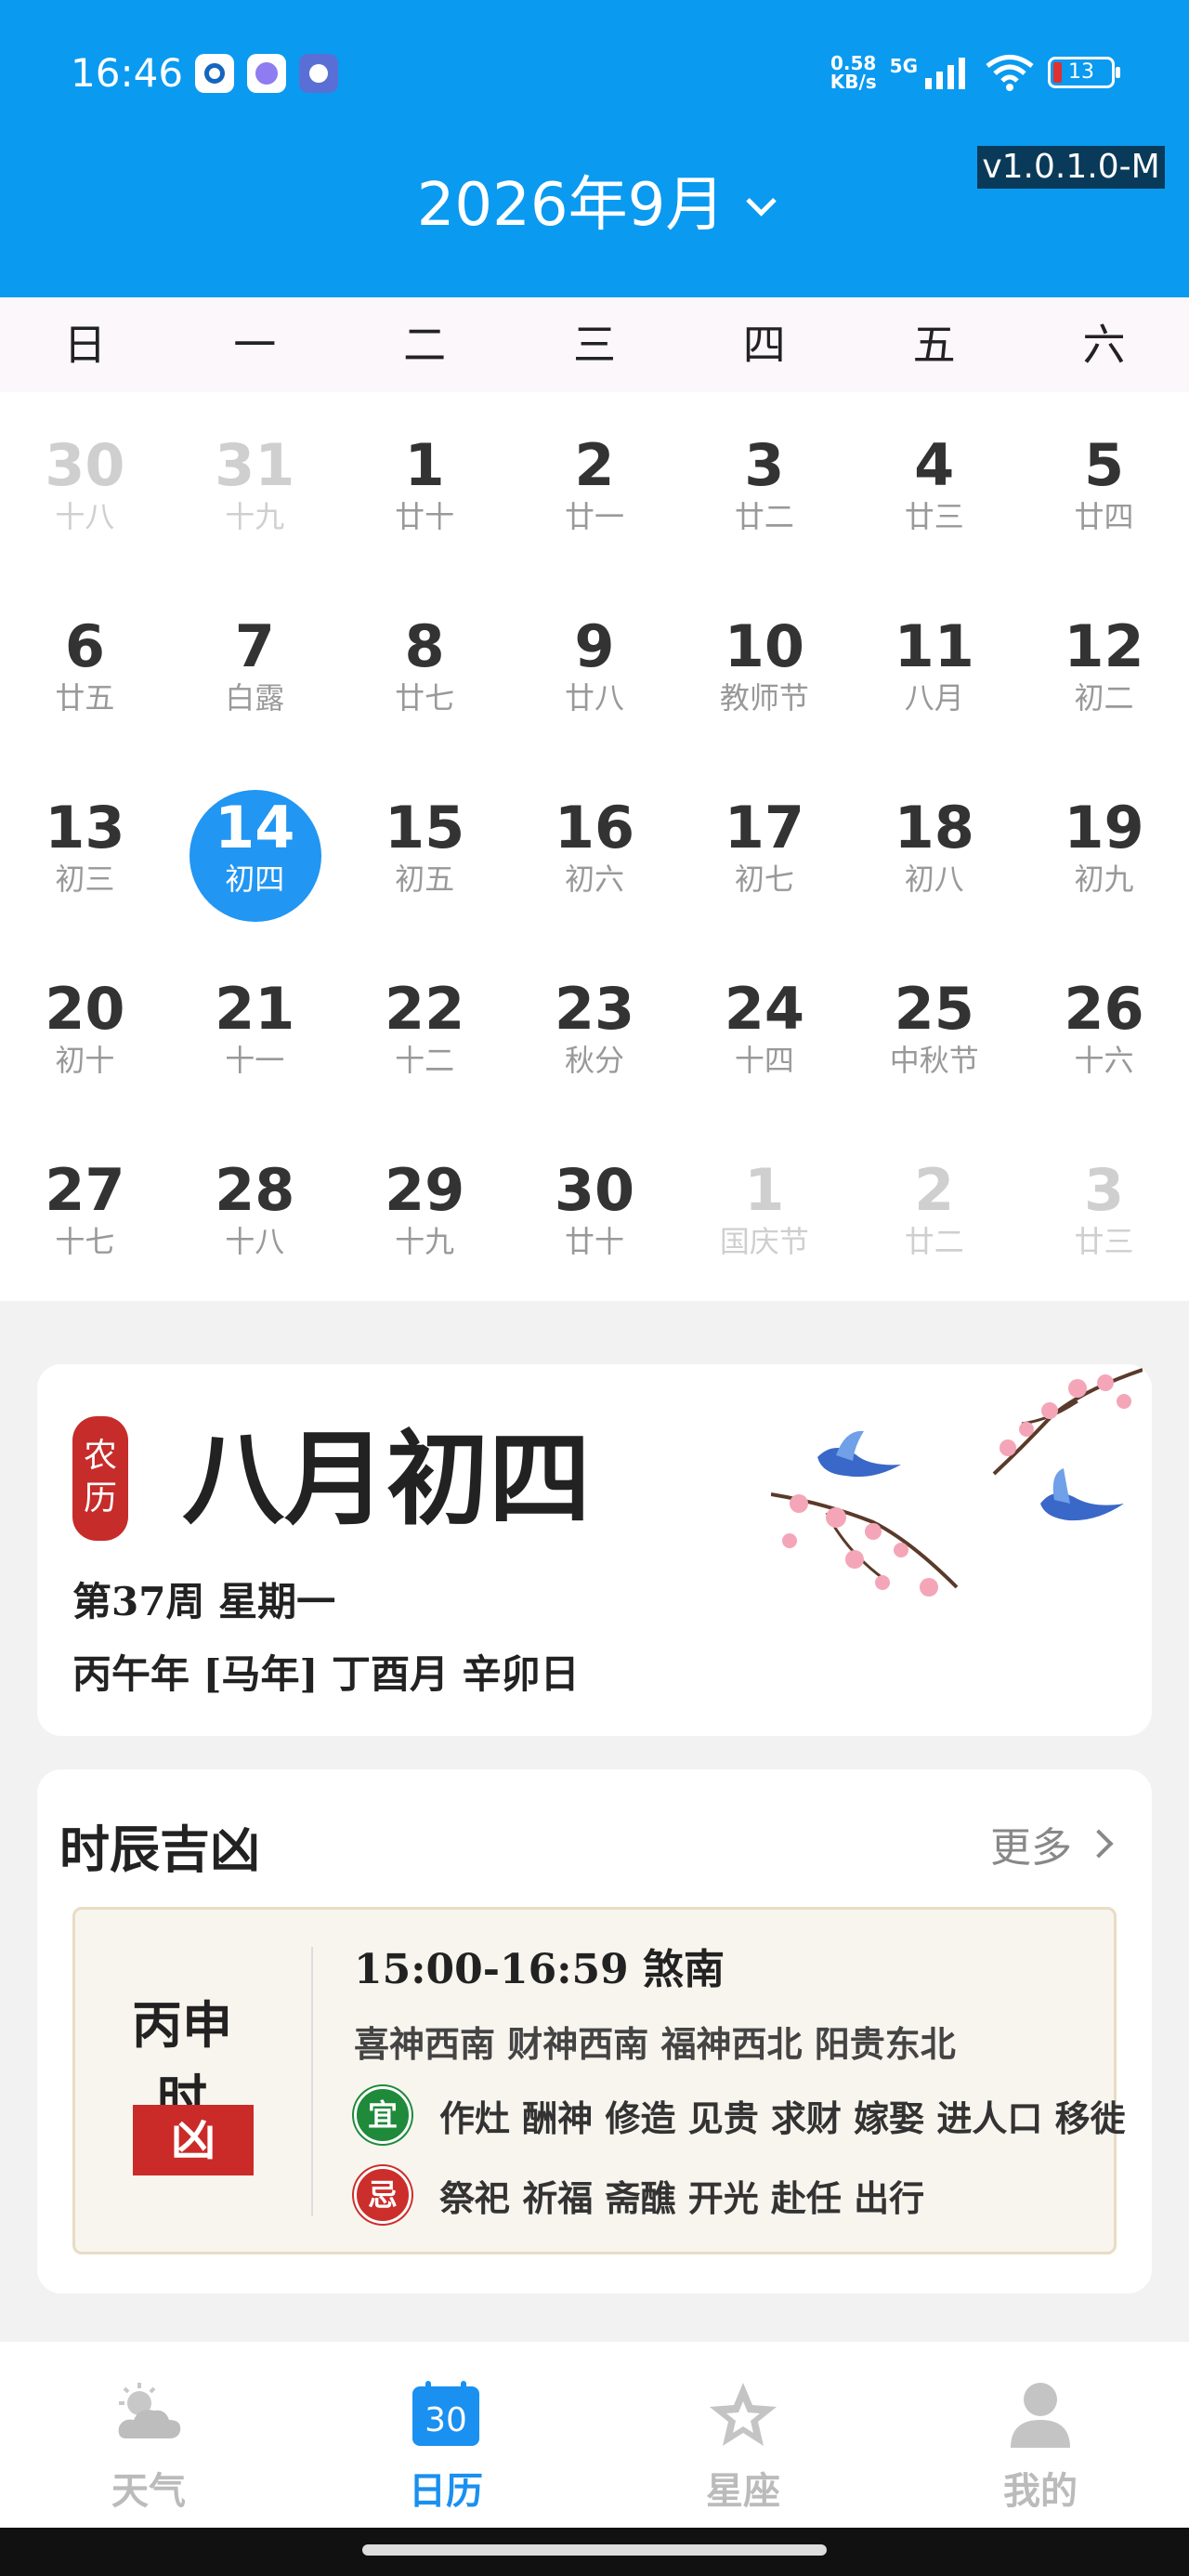  I want to click on lunar-day-label: 十九, so click(255, 516).